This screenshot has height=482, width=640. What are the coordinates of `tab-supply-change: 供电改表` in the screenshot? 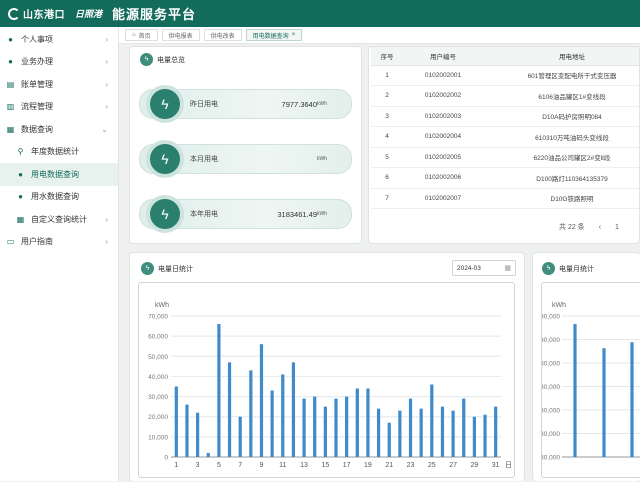 It's located at (222, 35).